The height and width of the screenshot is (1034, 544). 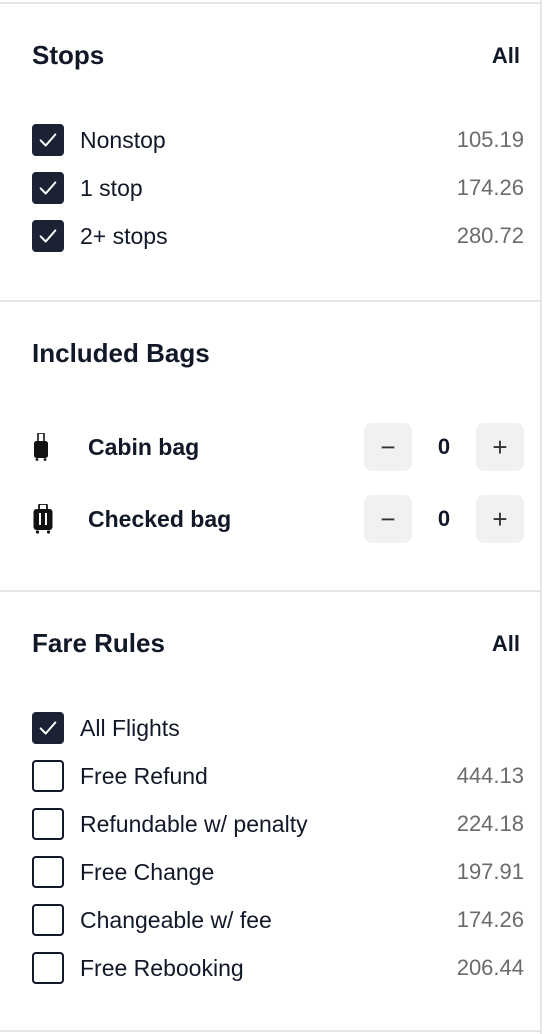 What do you see at coordinates (124, 235) in the screenshot?
I see `stop-option-label: 2+ stops` at bounding box center [124, 235].